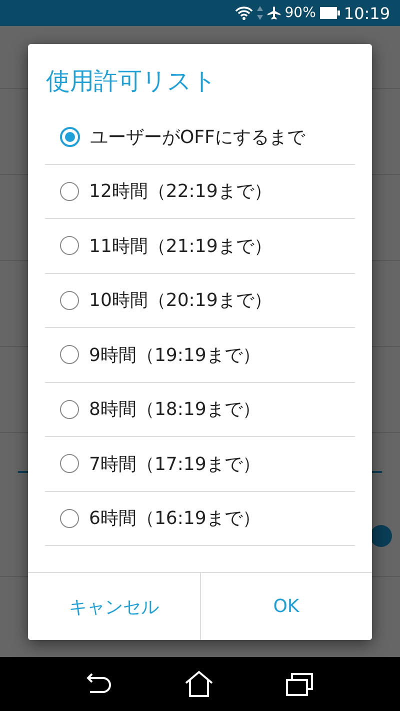 This screenshot has width=400, height=711. What do you see at coordinates (200, 191) in the screenshot?
I see `radio-option: 12時間（22:19まで）` at bounding box center [200, 191].